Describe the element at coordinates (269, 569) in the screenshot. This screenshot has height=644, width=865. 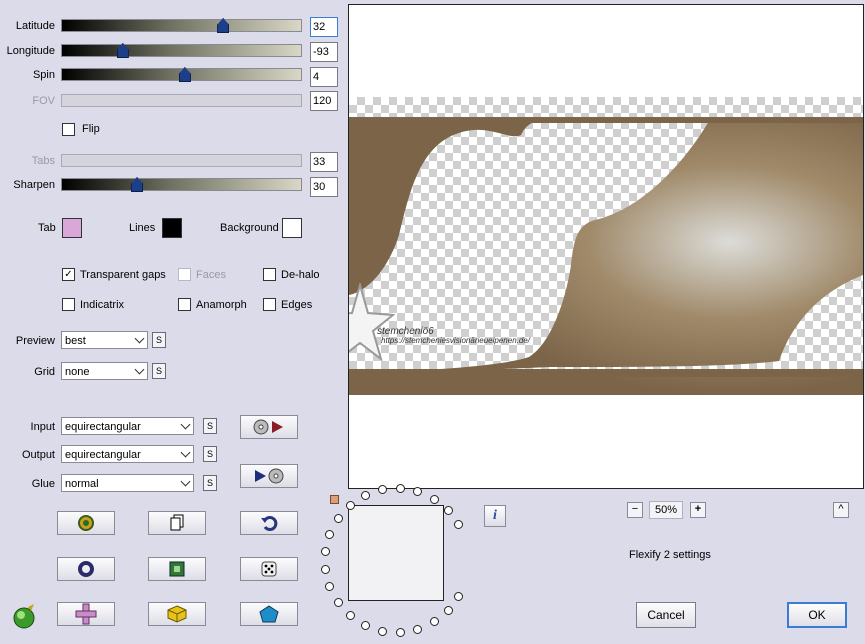
I see `random-dice-button` at that location.